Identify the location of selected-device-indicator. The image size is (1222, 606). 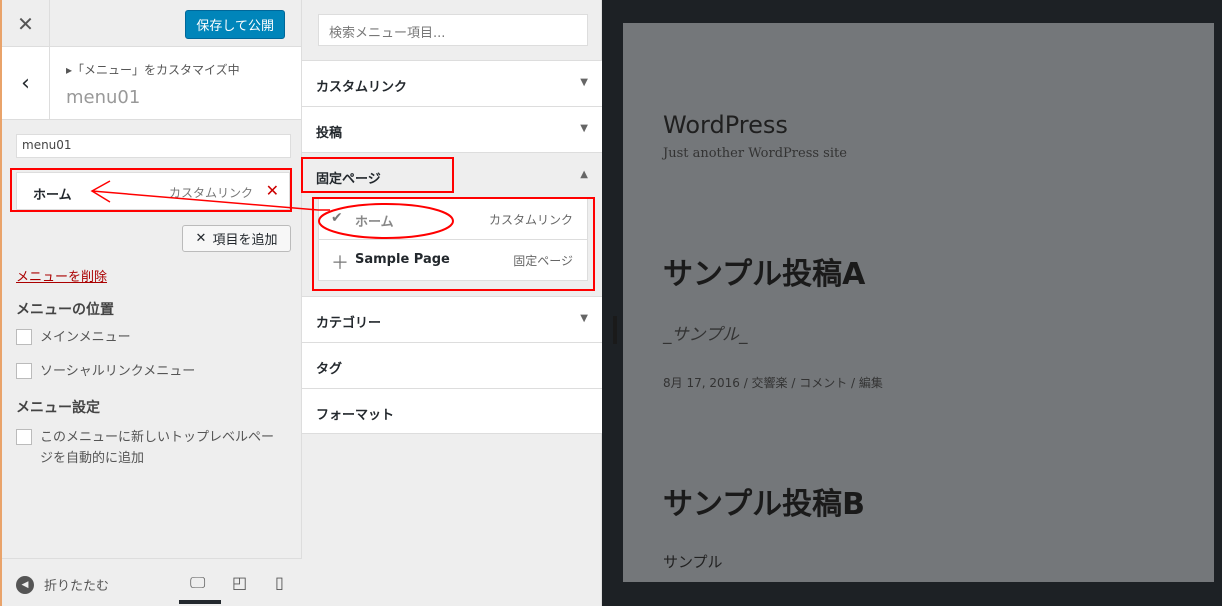
(200, 602).